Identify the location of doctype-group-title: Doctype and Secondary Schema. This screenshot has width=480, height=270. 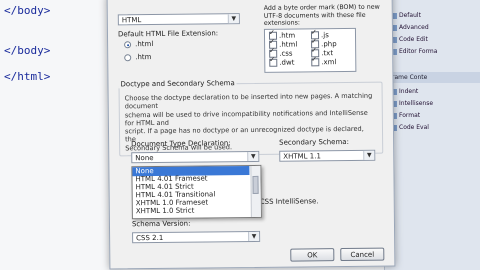
(177, 84).